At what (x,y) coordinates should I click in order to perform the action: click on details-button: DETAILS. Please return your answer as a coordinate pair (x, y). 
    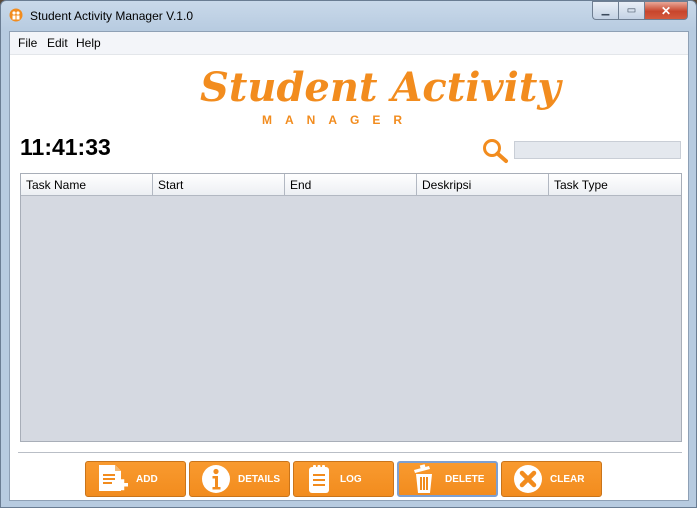
    Looking at the image, I should click on (239, 479).